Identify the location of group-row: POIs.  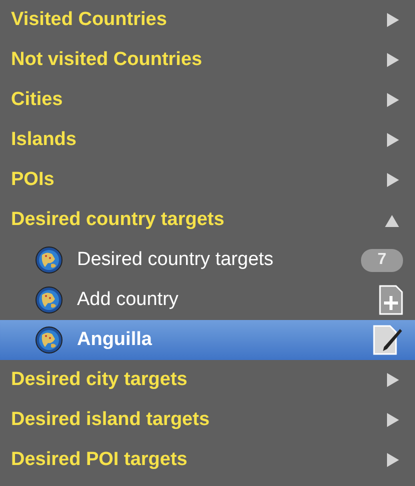
(207, 180).